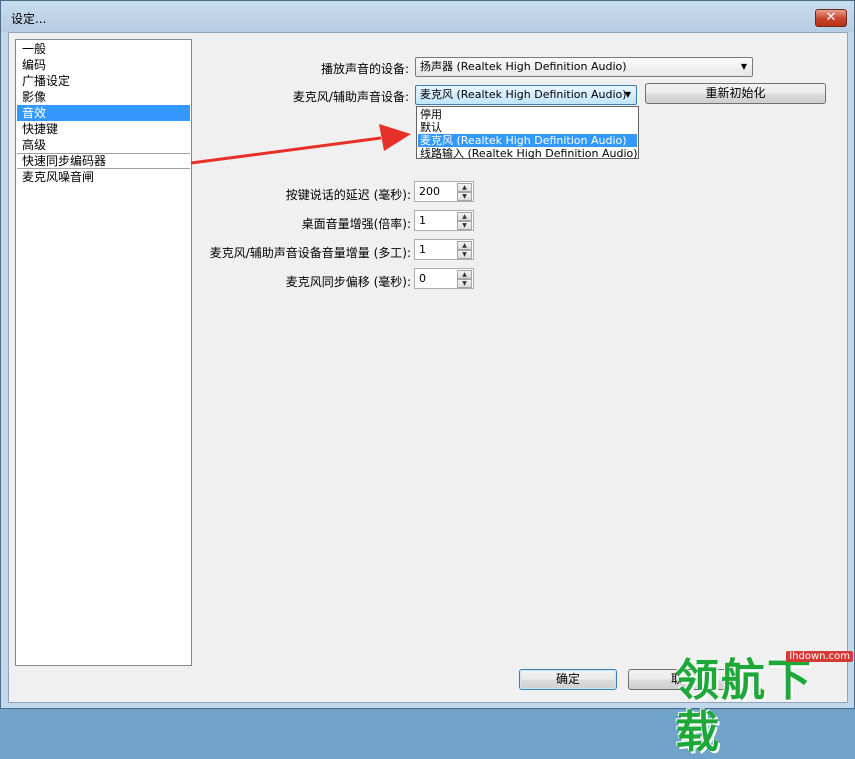 This screenshot has height=759, width=855. I want to click on mic-boost-label: 麦克风/辅助声音设备音量增量 (多工):, so click(310, 253).